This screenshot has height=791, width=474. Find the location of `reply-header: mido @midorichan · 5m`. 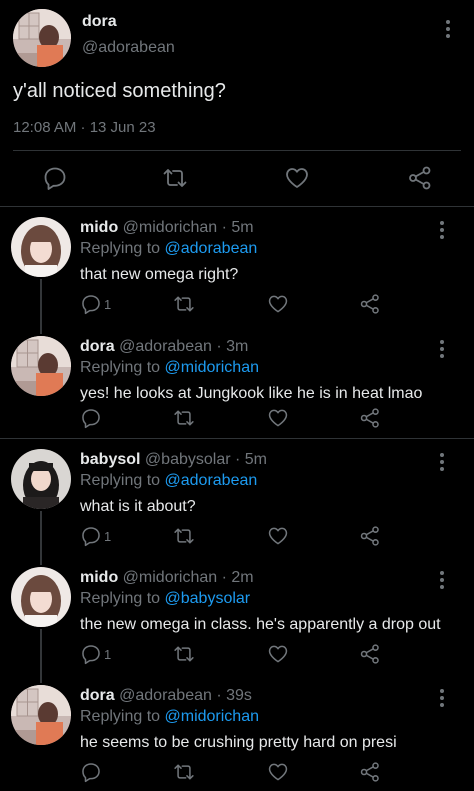

reply-header: mido @midorichan · 5m is located at coordinates (167, 228).